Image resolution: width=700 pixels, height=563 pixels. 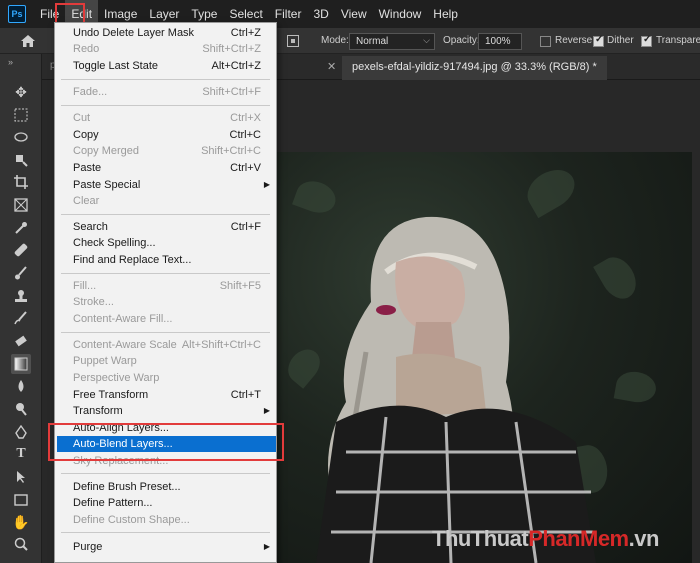 I want to click on menu-item-redo: Redo Shift+Ctrl+Z, so click(x=165, y=49).